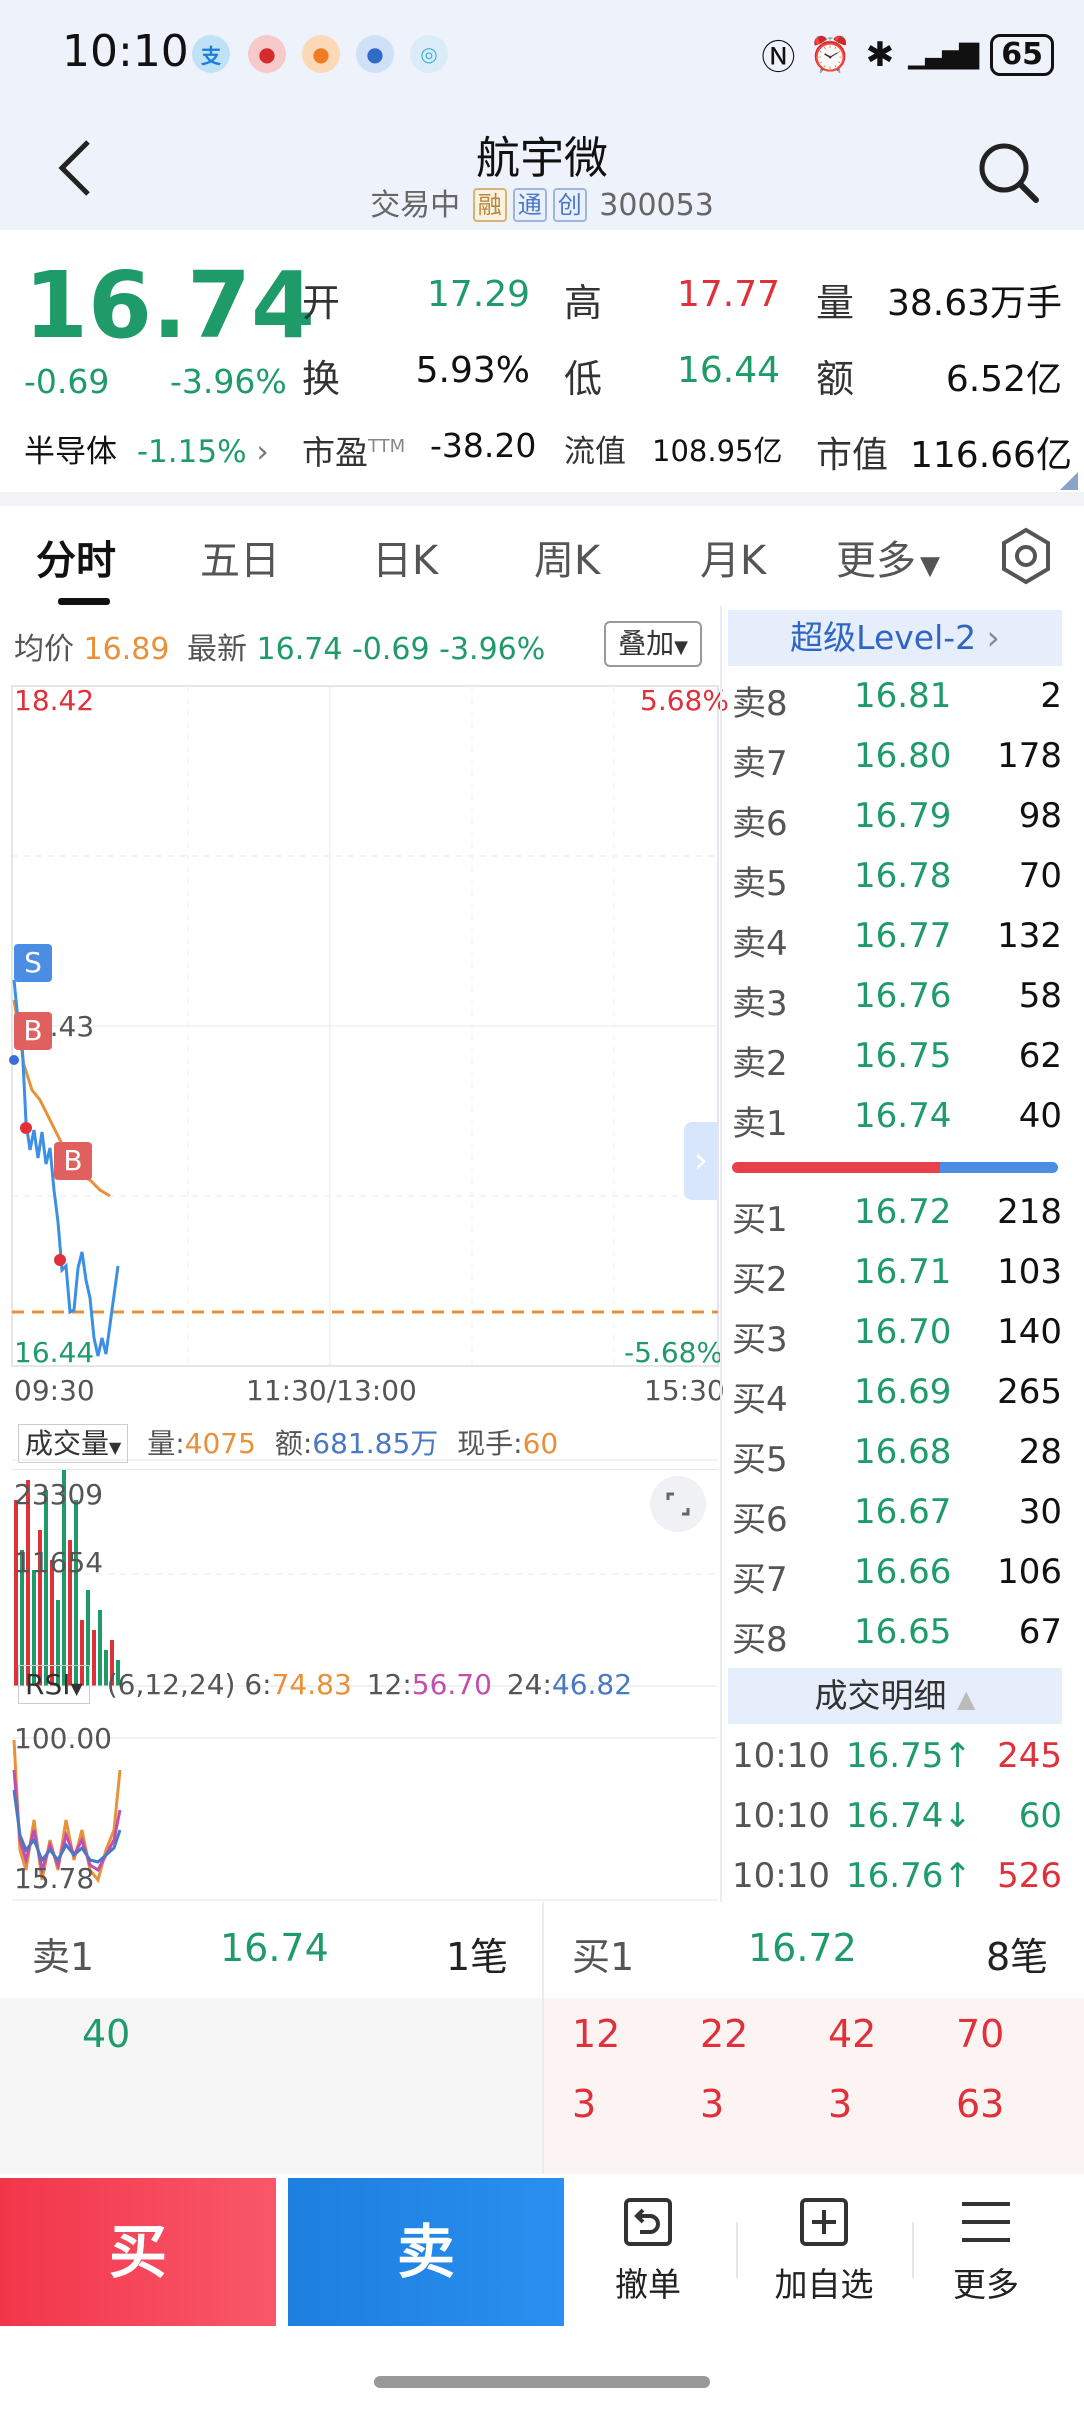  What do you see at coordinates (897, 1461) in the screenshot?
I see `bid-row: 买5 16.68 28` at bounding box center [897, 1461].